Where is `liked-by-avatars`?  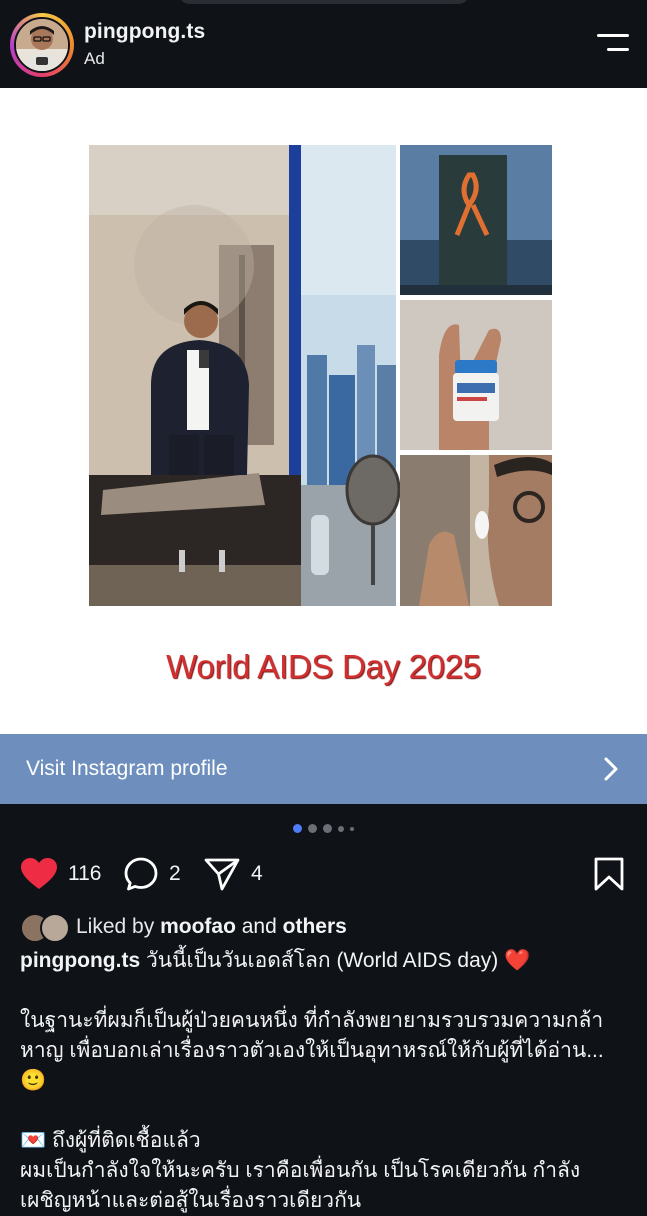
liked-by-avatars is located at coordinates (45, 928).